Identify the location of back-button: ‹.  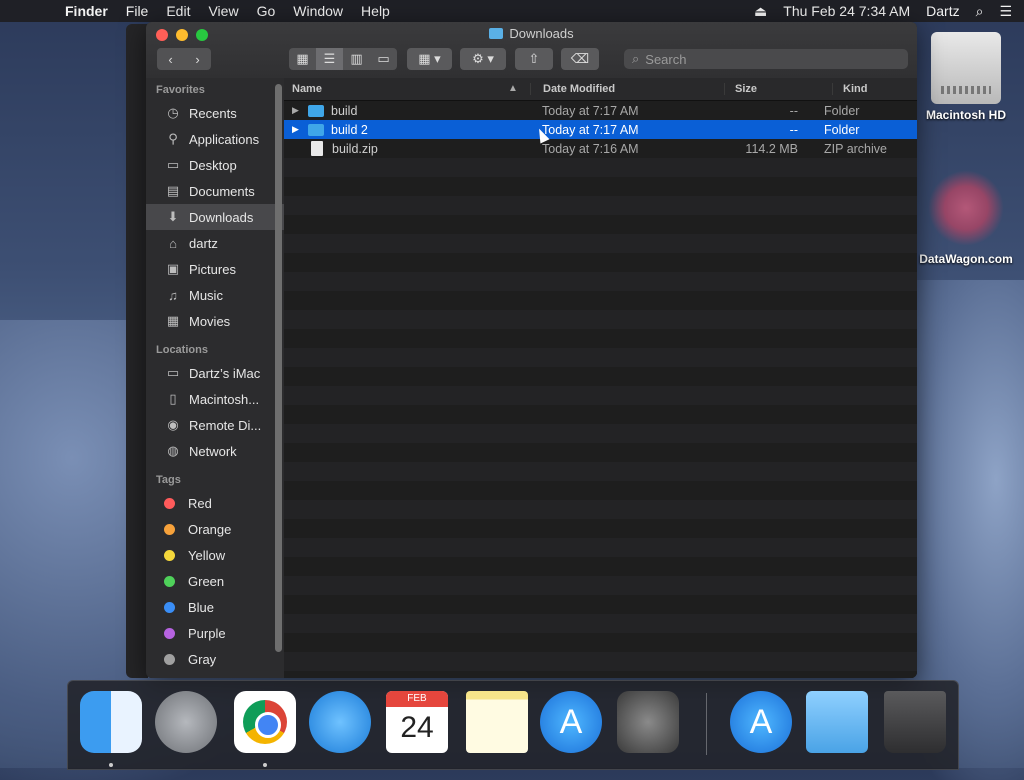
(170, 59).